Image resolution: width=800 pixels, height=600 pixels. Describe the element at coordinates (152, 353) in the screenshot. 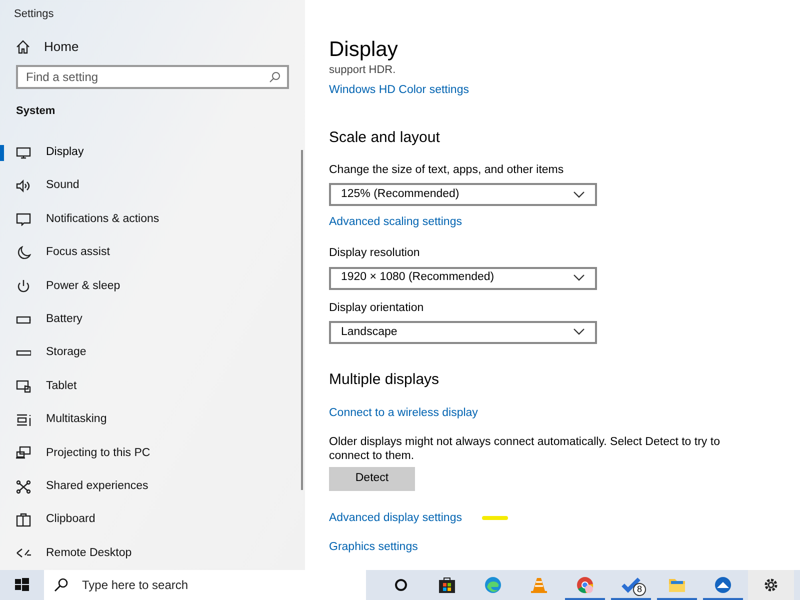

I see `sidebar-item: Storage` at that location.